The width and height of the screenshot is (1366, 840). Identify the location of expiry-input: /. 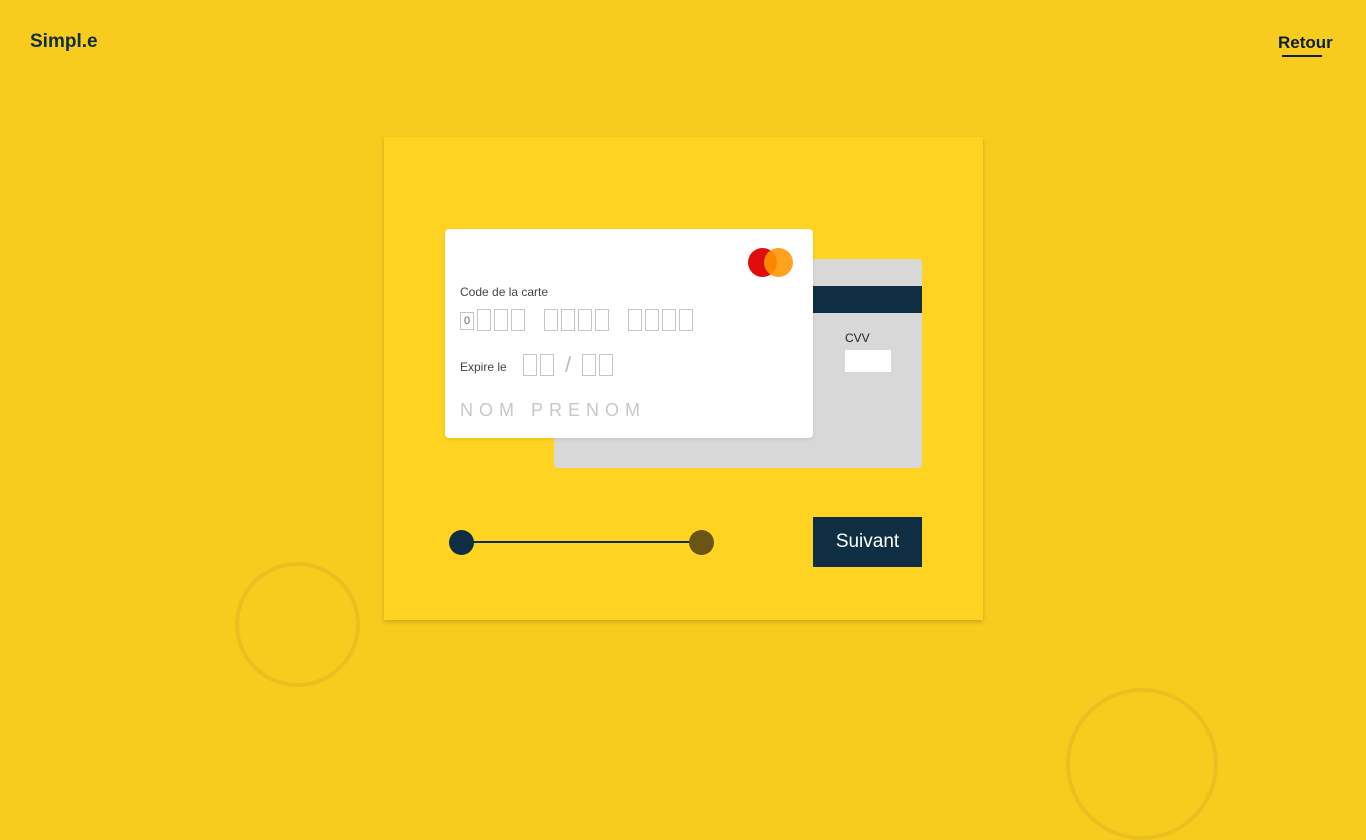
(569, 365).